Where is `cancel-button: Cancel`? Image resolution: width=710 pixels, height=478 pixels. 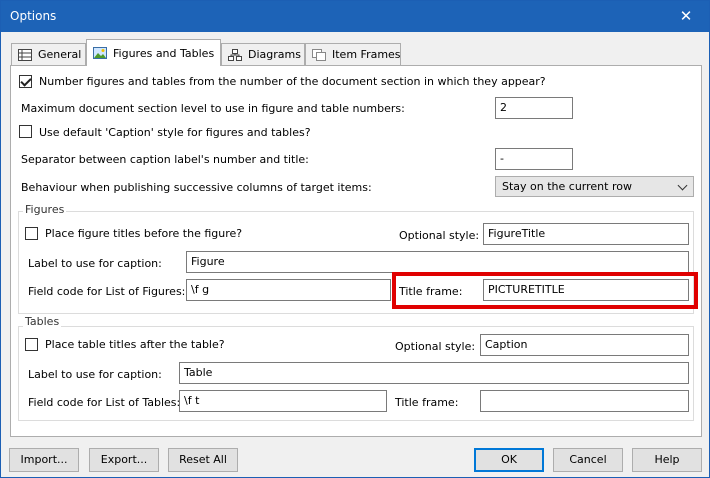
cancel-button: Cancel is located at coordinates (588, 460).